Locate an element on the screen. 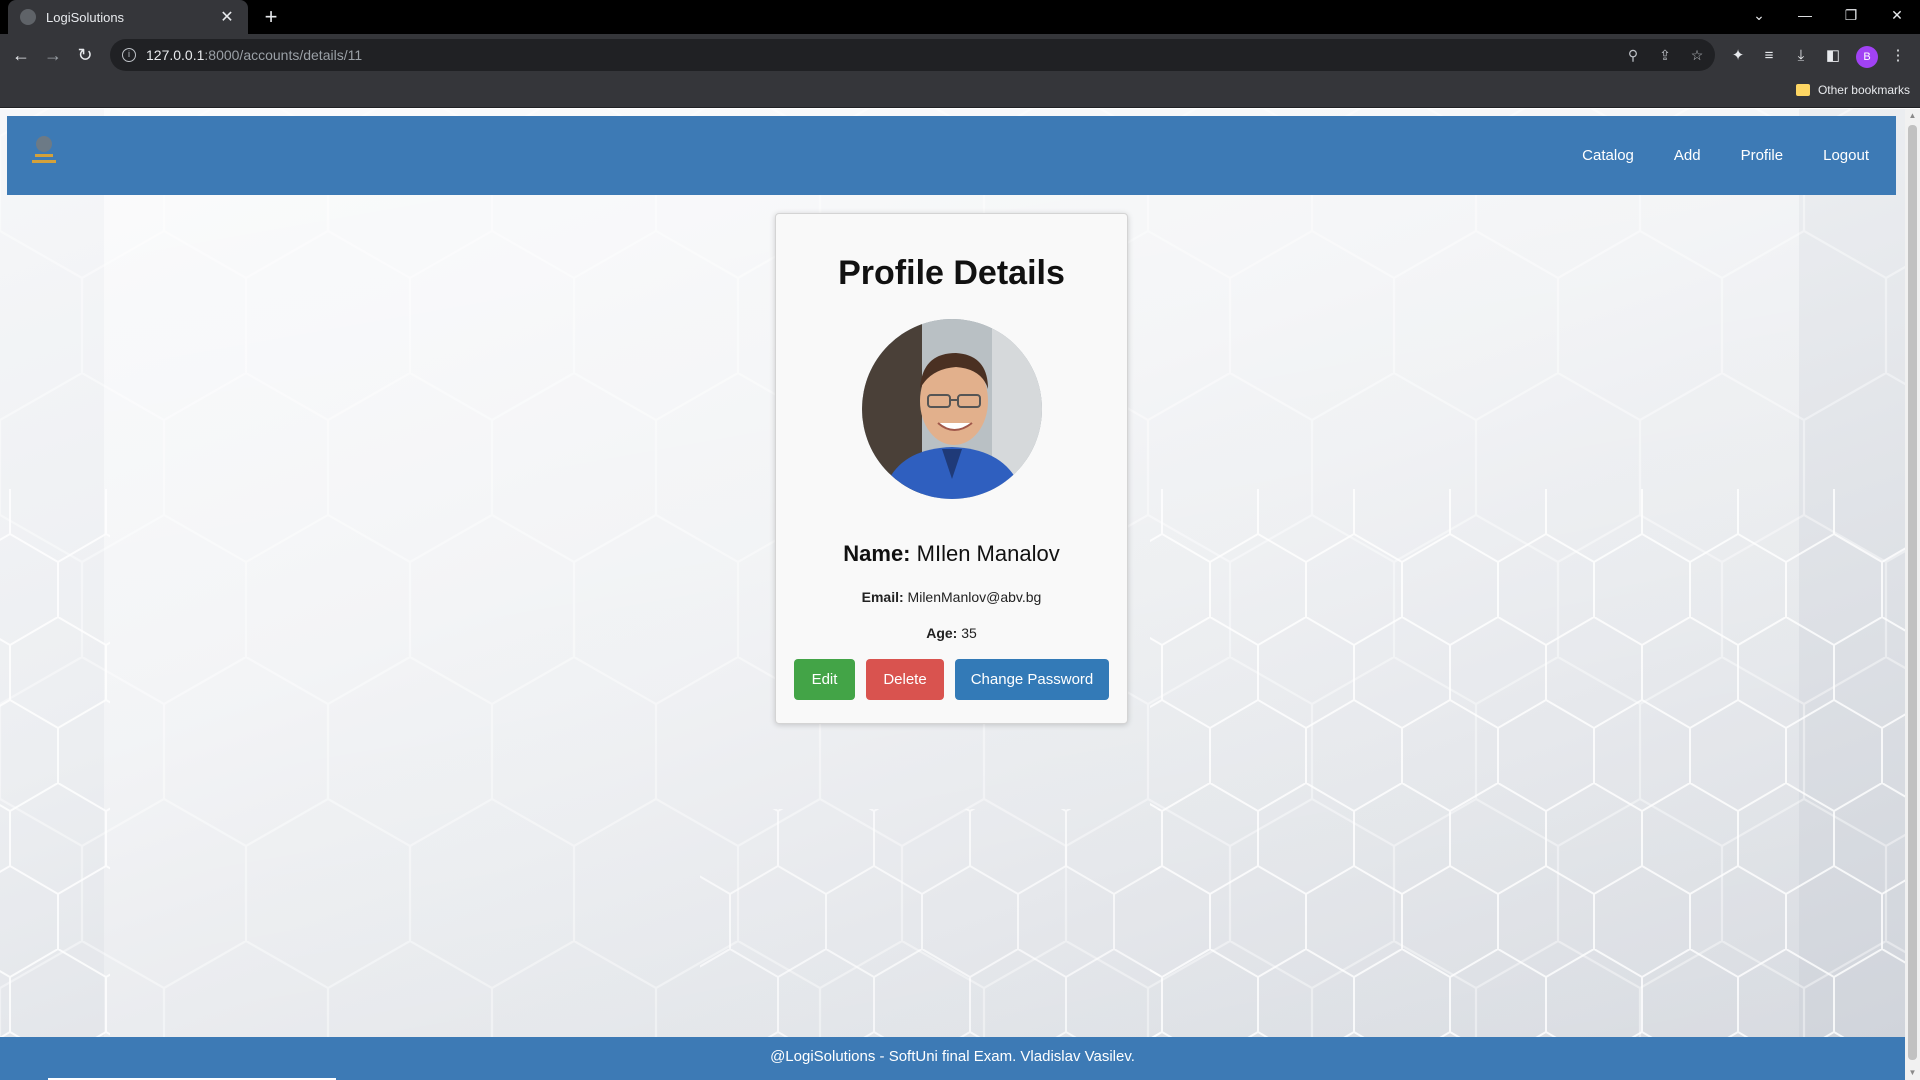 The width and height of the screenshot is (1920, 1080). media-icon: ≡ is located at coordinates (1769, 56).